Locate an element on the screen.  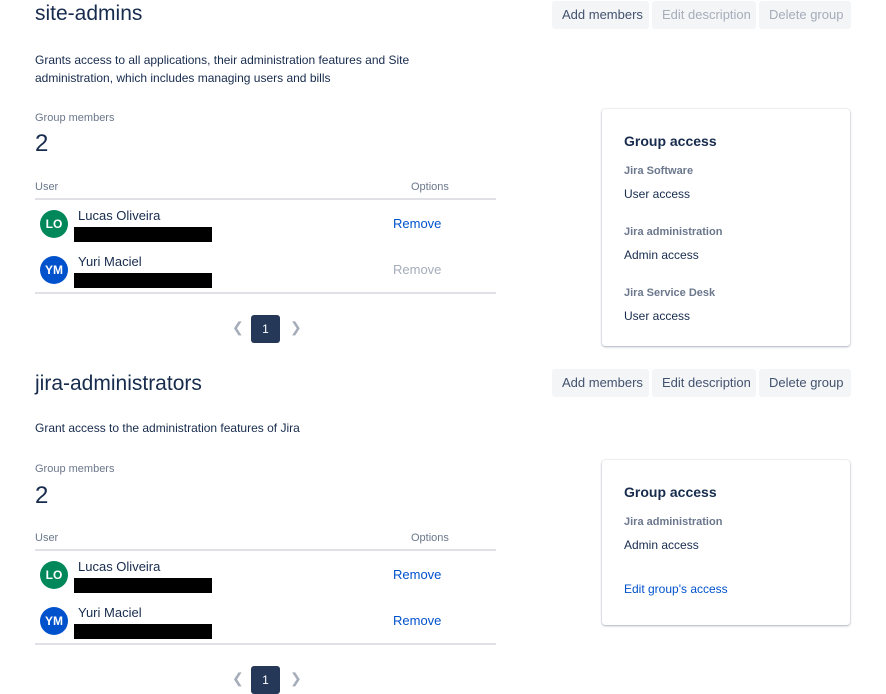
access-item: Jira Software User access is located at coordinates (658, 183).